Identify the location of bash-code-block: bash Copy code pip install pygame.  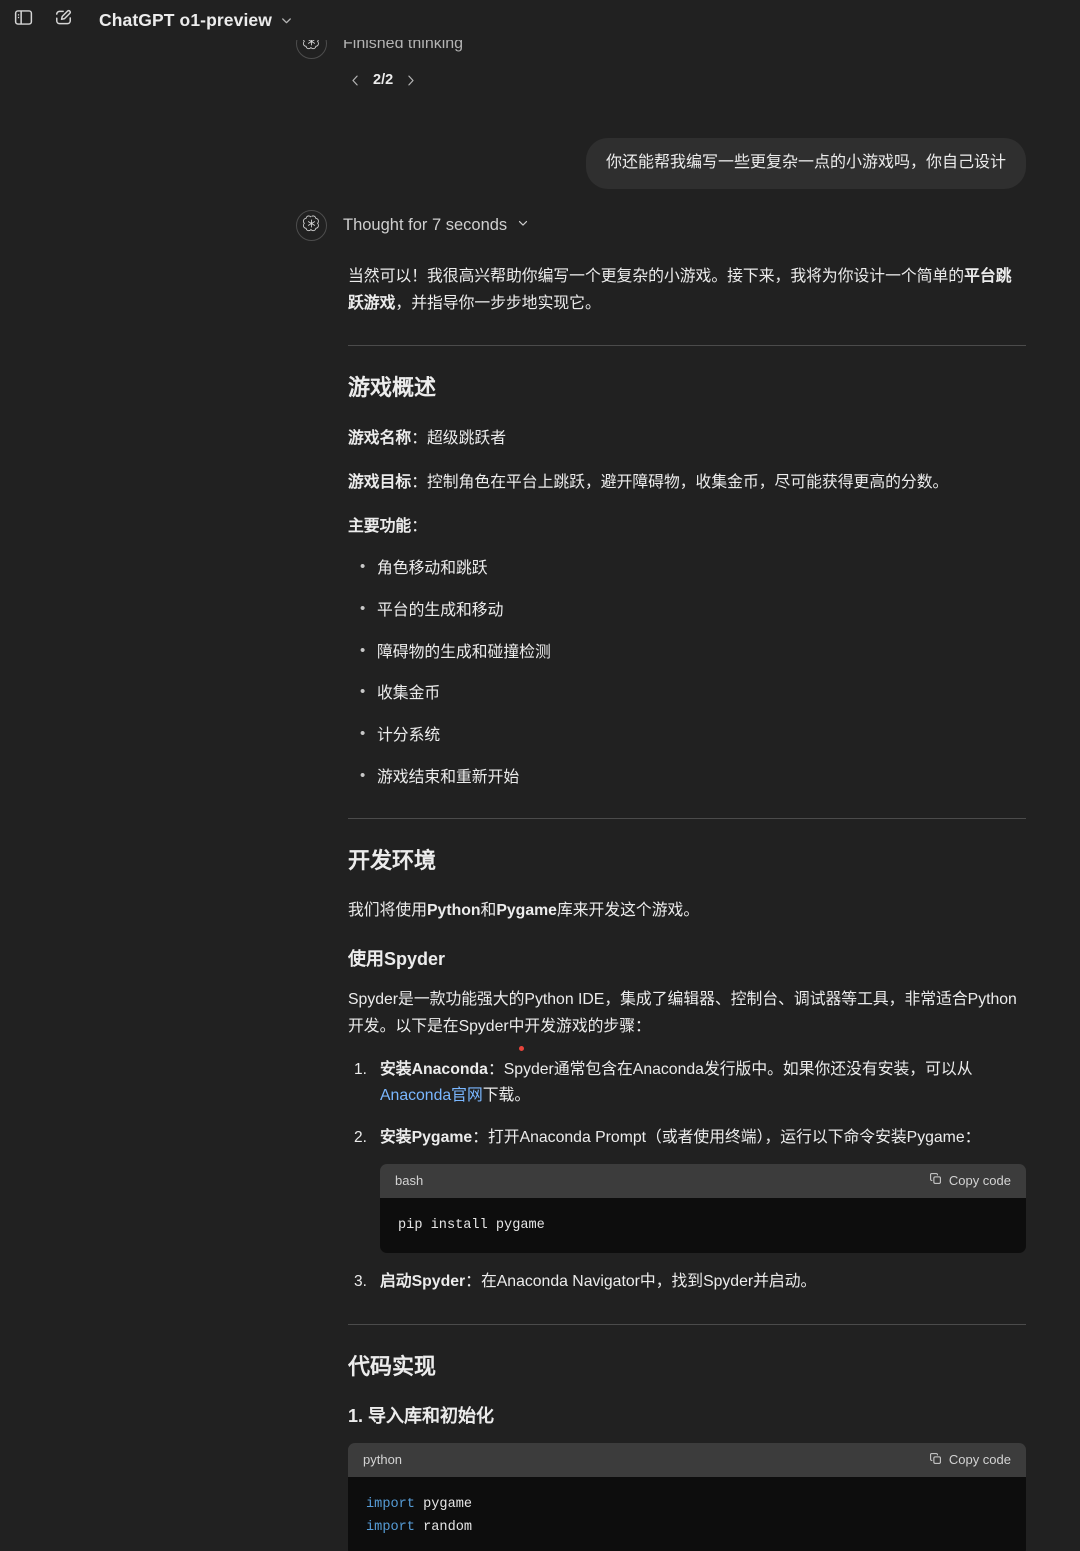
(703, 1208).